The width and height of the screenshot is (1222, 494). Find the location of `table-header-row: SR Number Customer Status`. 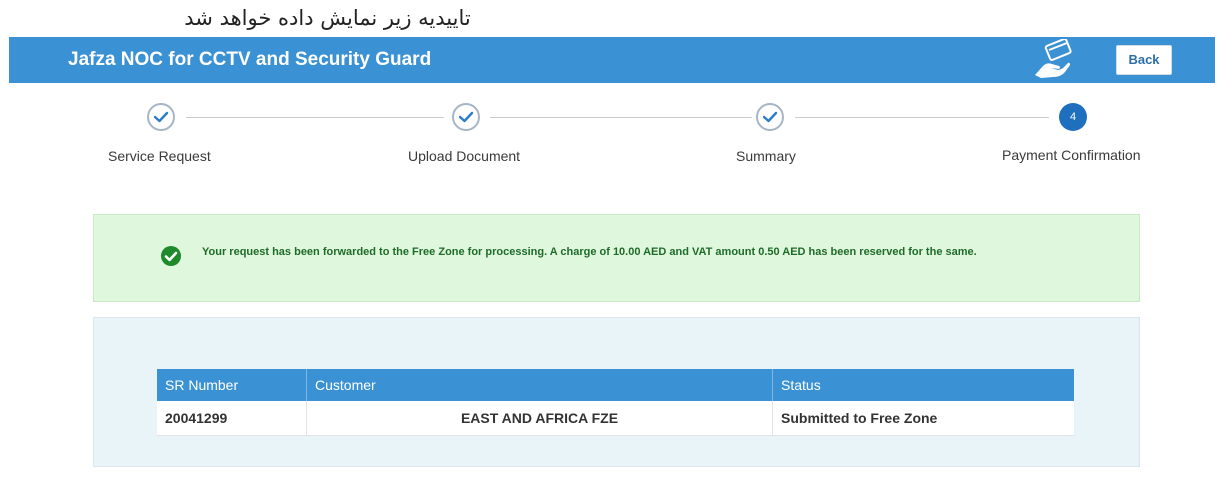

table-header-row: SR Number Customer Status is located at coordinates (615, 385).